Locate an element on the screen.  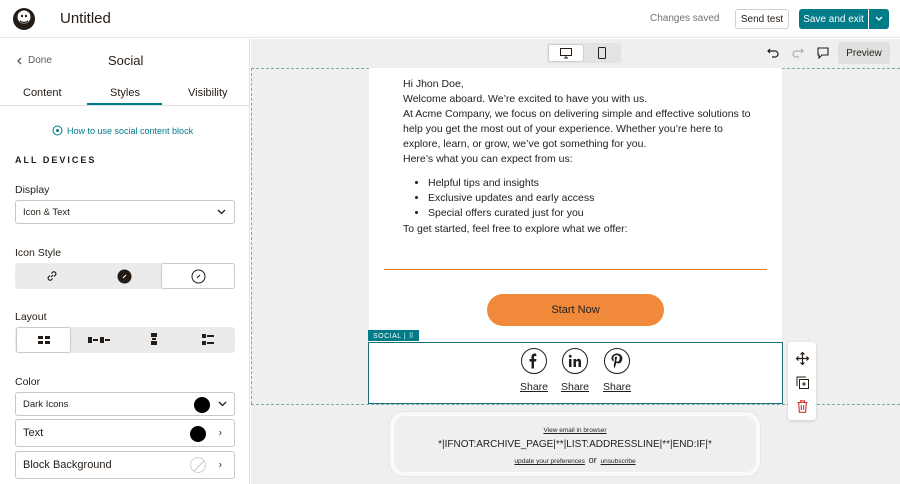
save-status: Changes saved is located at coordinates (685, 18).